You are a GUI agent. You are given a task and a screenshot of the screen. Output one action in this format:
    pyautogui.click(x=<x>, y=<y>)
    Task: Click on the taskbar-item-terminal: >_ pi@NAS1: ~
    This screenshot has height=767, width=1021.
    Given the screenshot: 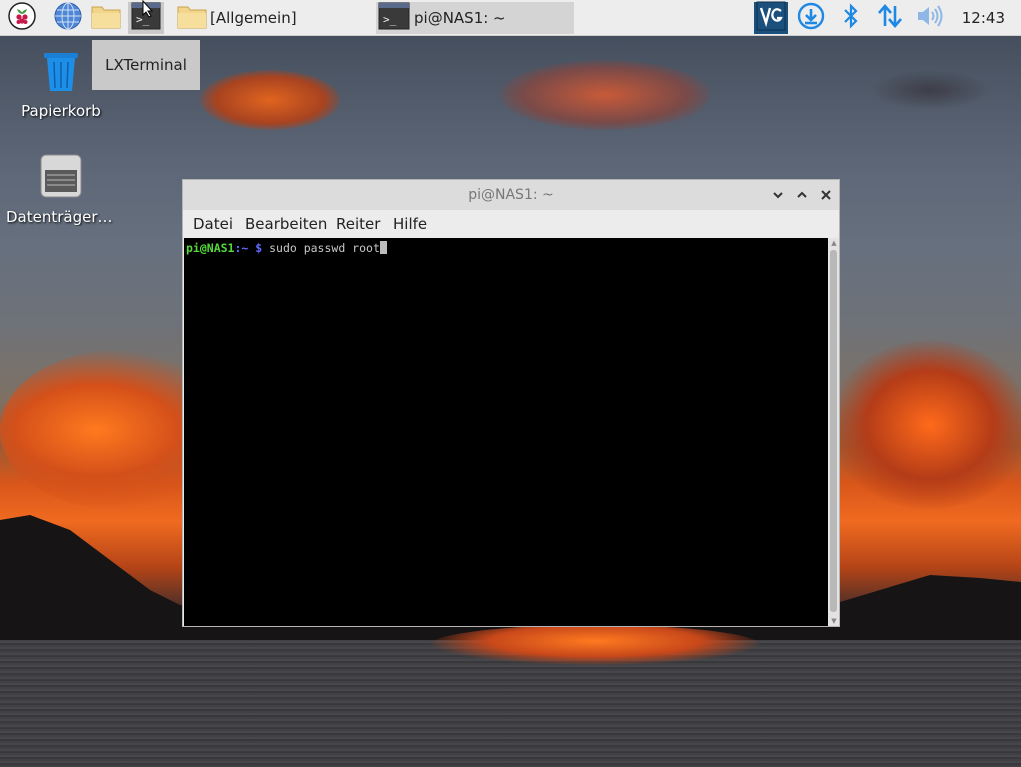 What is the action you would take?
    pyautogui.click(x=475, y=18)
    